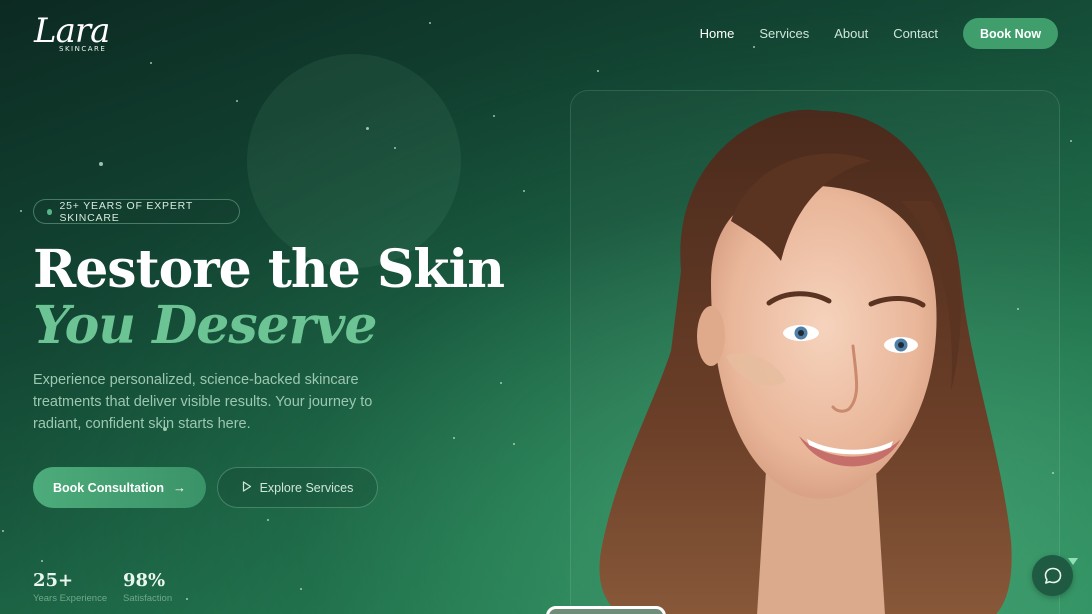 This screenshot has height=614, width=1092. Describe the element at coordinates (1073, 561) in the screenshot. I see `chat-notification-marker` at that location.